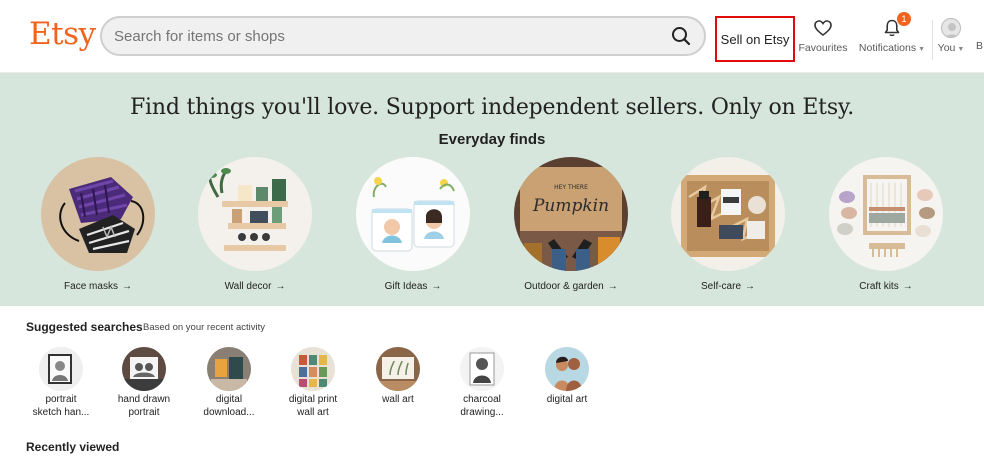  I want to click on basket-label-cut: B, so click(979, 46).